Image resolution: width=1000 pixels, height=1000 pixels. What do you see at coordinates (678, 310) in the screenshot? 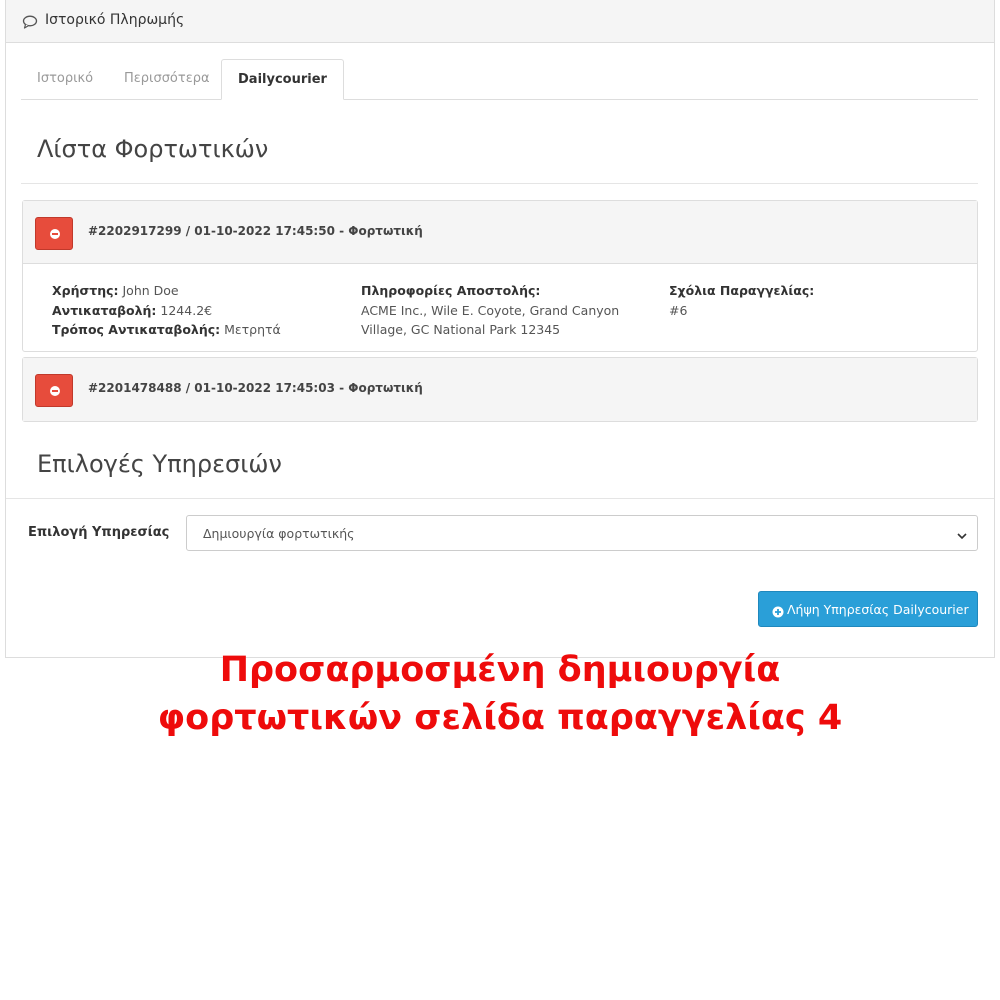
I see `comments-value: #6` at bounding box center [678, 310].